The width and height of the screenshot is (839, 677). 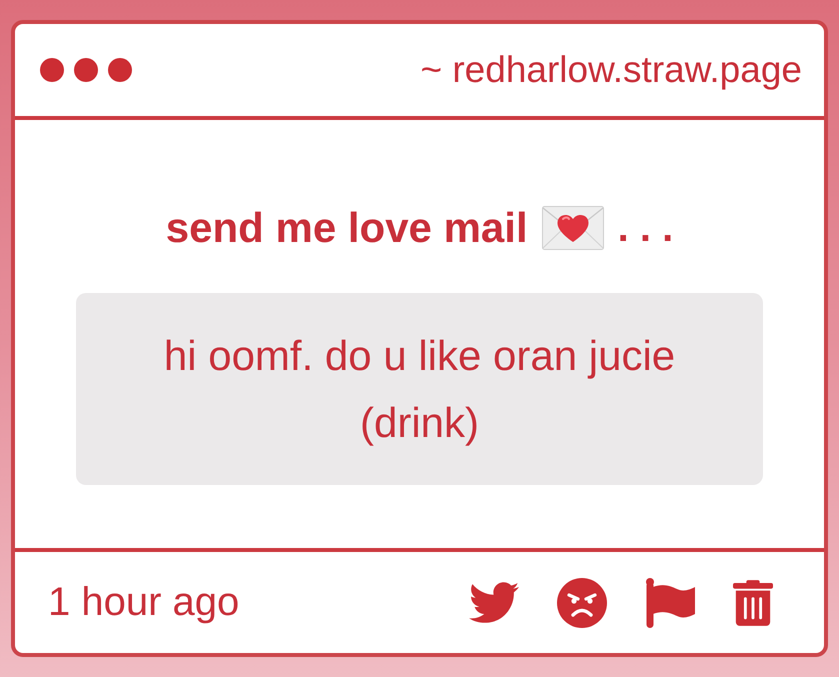 I want to click on timestamp: 1 hour ago, so click(x=144, y=602).